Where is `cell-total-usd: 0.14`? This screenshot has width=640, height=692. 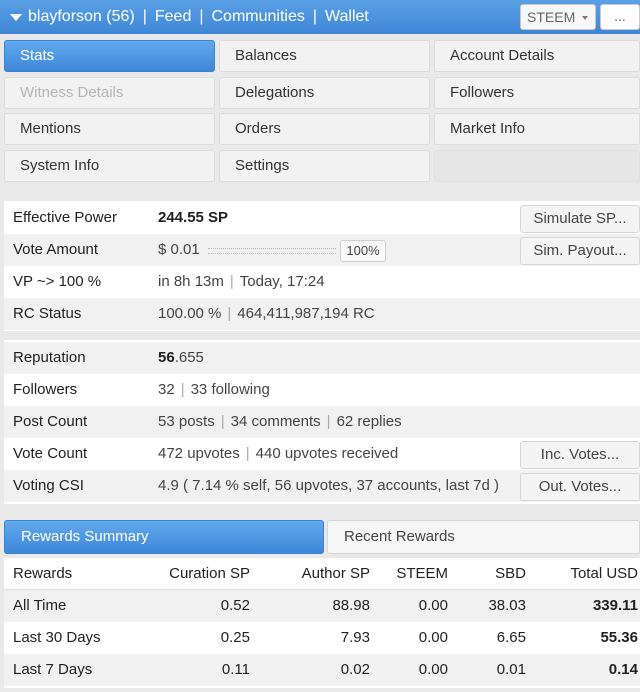
cell-total-usd: 0.14 is located at coordinates (623, 669).